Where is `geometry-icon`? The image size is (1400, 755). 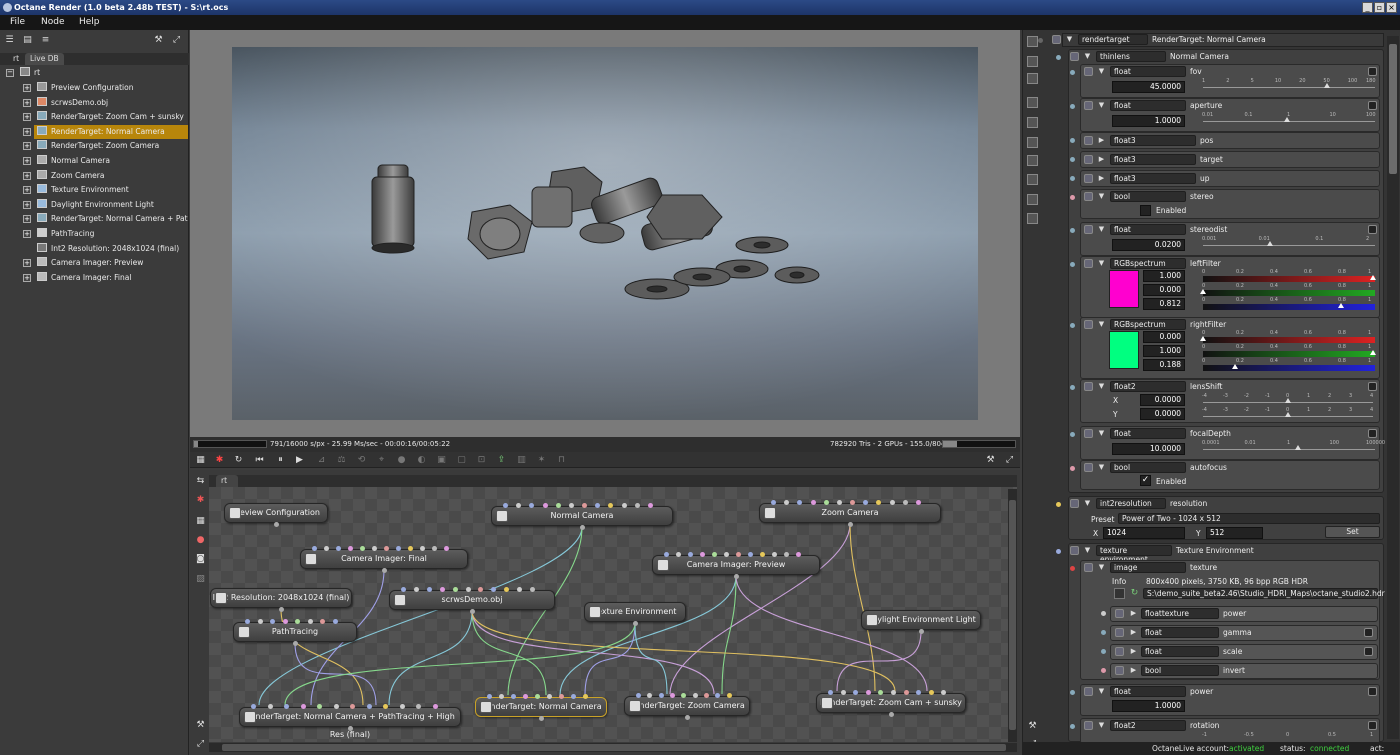
geometry-icon is located at coordinates (1032, 160).